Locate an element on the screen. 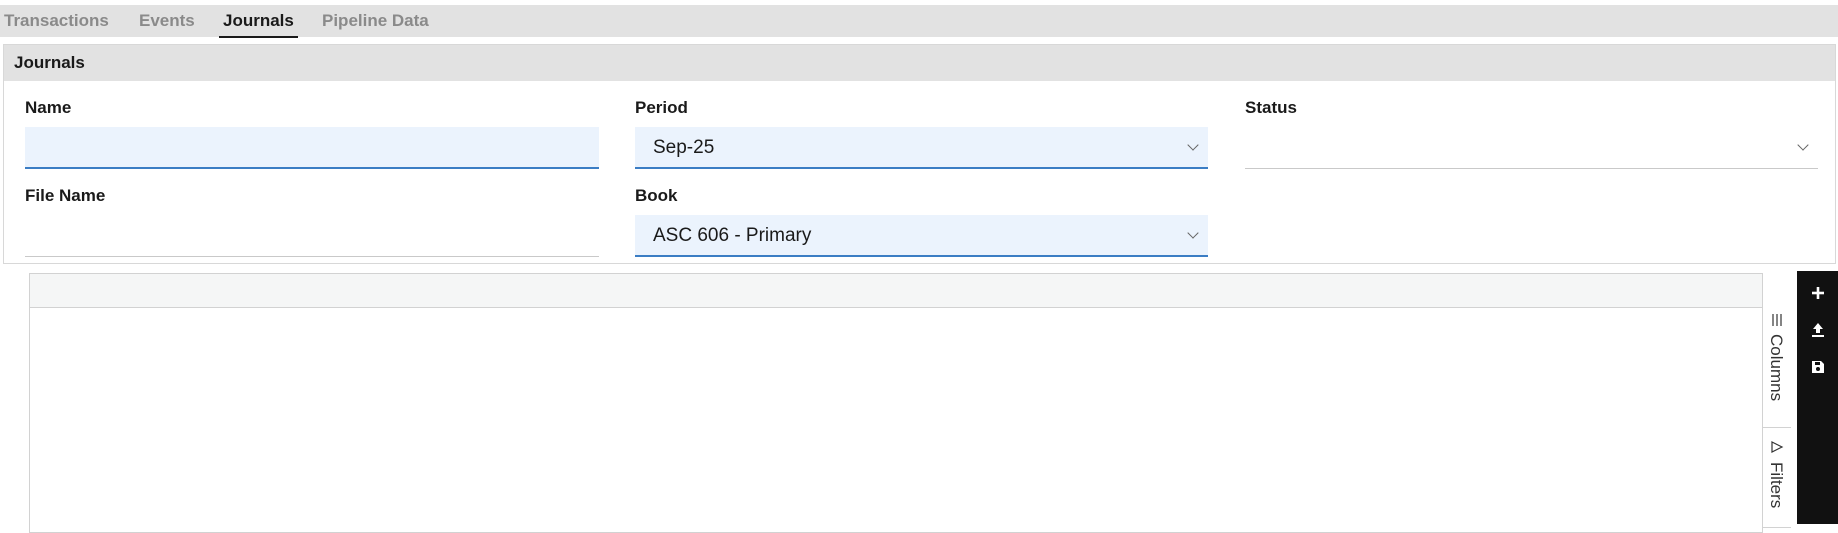 The width and height of the screenshot is (1838, 533). tab-events: Events is located at coordinates (167, 21).